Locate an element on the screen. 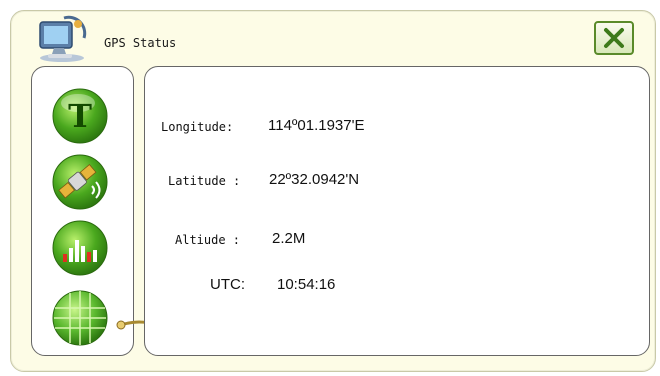 This screenshot has height=376, width=660. globe-grid-icon is located at coordinates (80, 318).